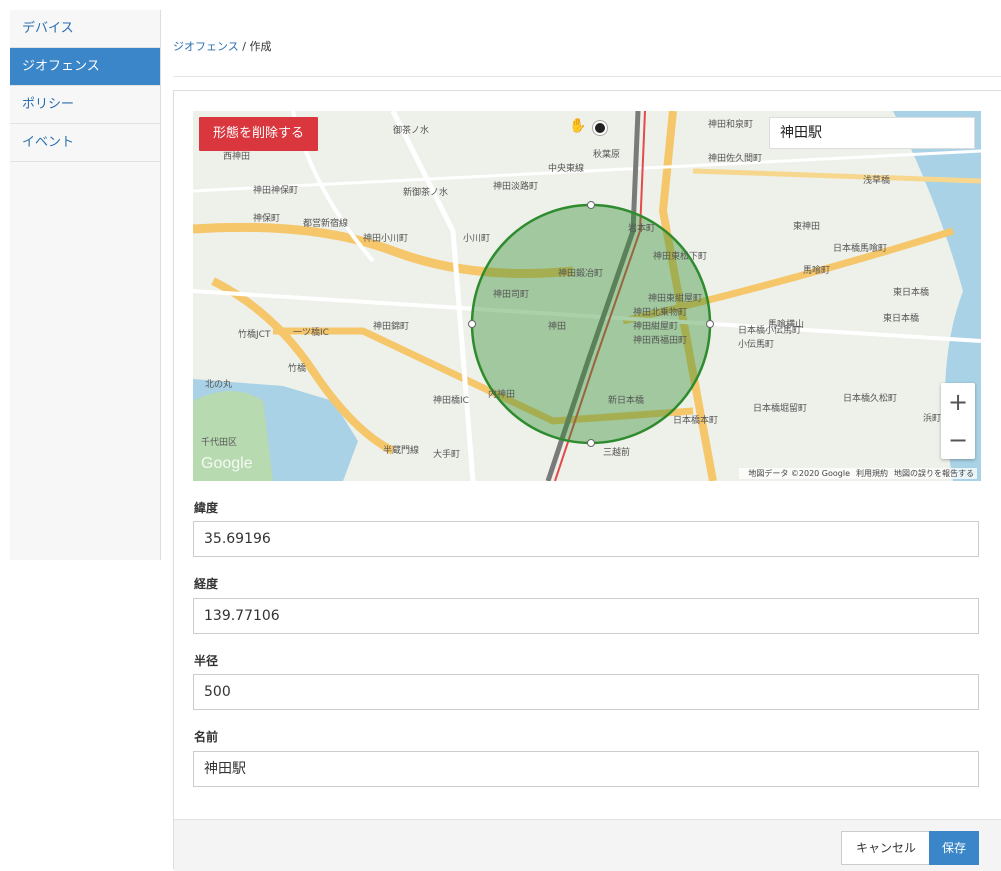  What do you see at coordinates (206, 737) in the screenshot?
I see `name-label: 名前` at bounding box center [206, 737].